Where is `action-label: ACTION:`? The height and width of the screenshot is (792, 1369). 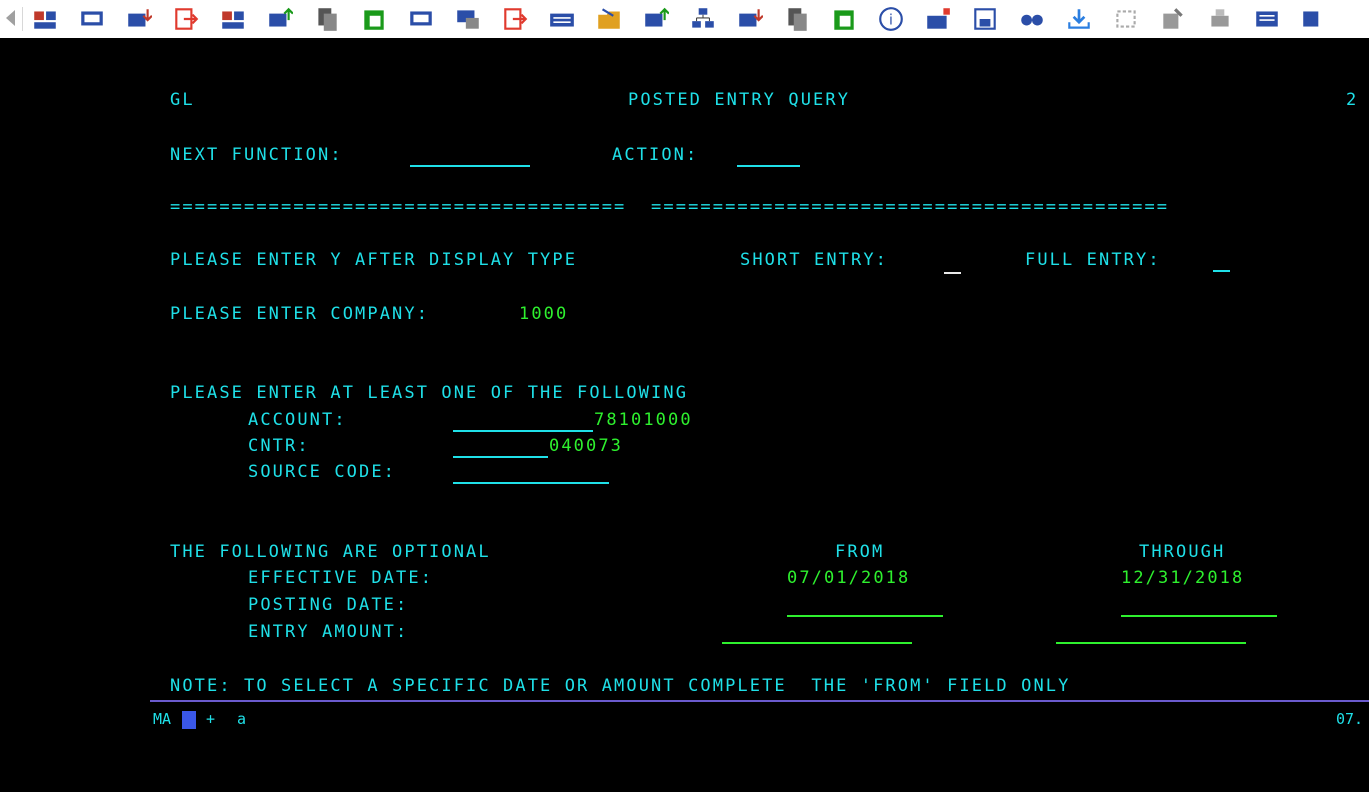 action-label: ACTION: is located at coordinates (655, 155).